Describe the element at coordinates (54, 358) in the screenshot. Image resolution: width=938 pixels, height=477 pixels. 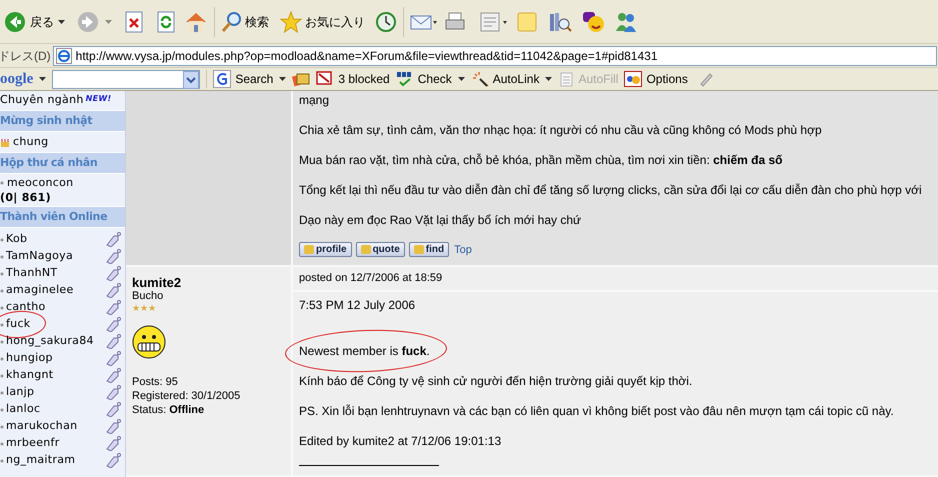
I see `member-link: hungiop` at that location.